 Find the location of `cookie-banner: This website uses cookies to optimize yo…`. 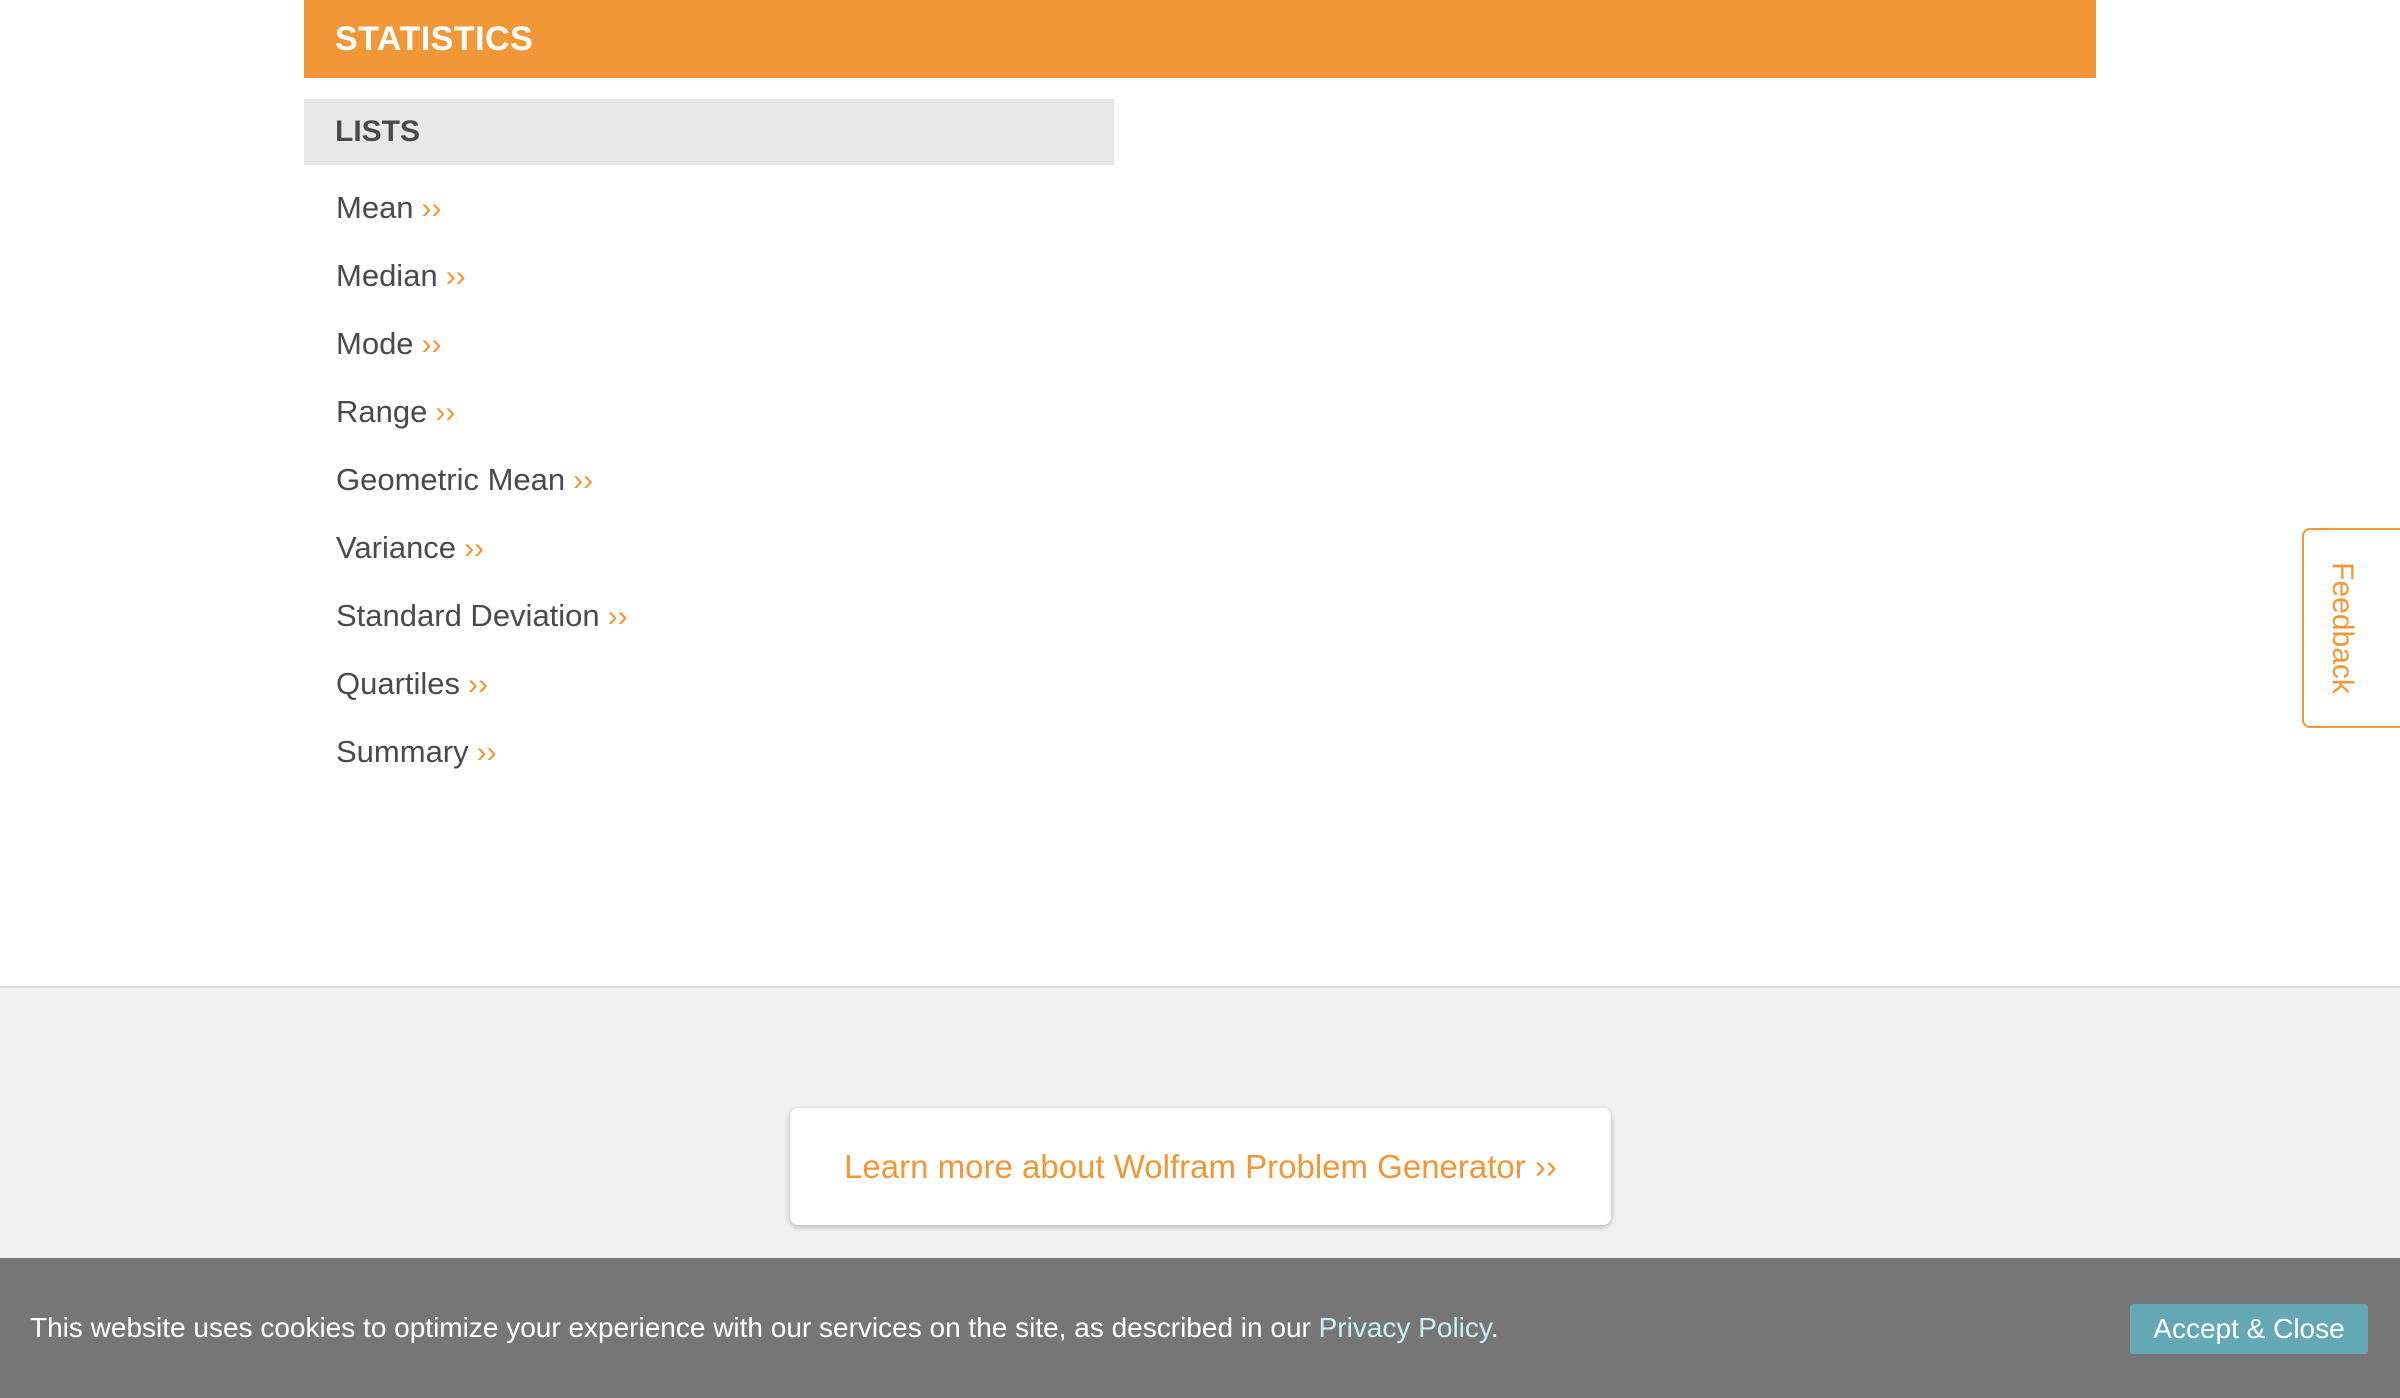

cookie-banner: This website uses cookies to optimize yo… is located at coordinates (1200, 1328).